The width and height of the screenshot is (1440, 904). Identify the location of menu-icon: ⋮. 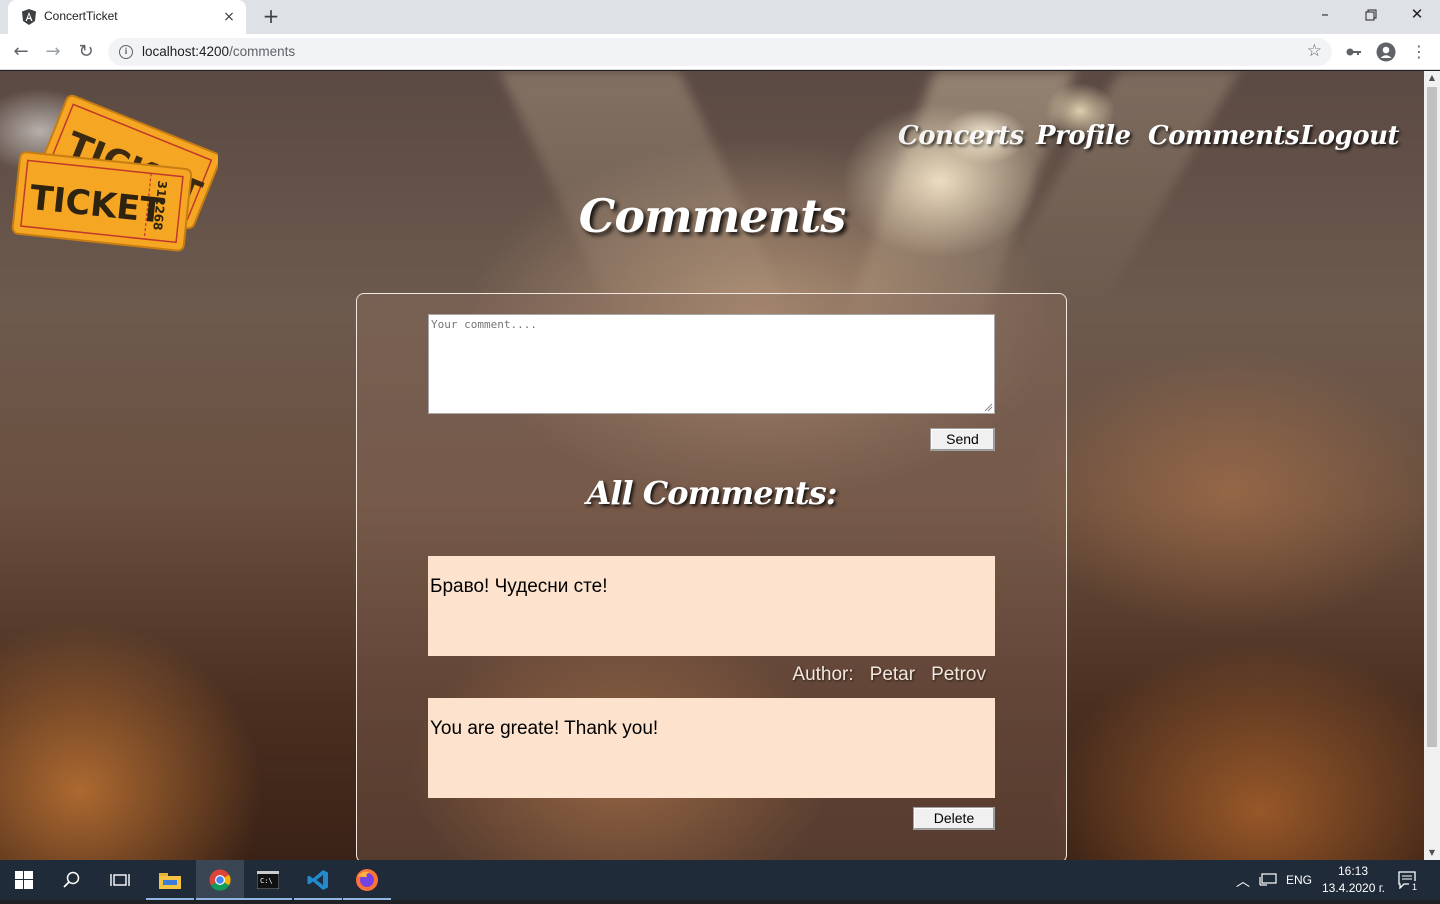
(1419, 52).